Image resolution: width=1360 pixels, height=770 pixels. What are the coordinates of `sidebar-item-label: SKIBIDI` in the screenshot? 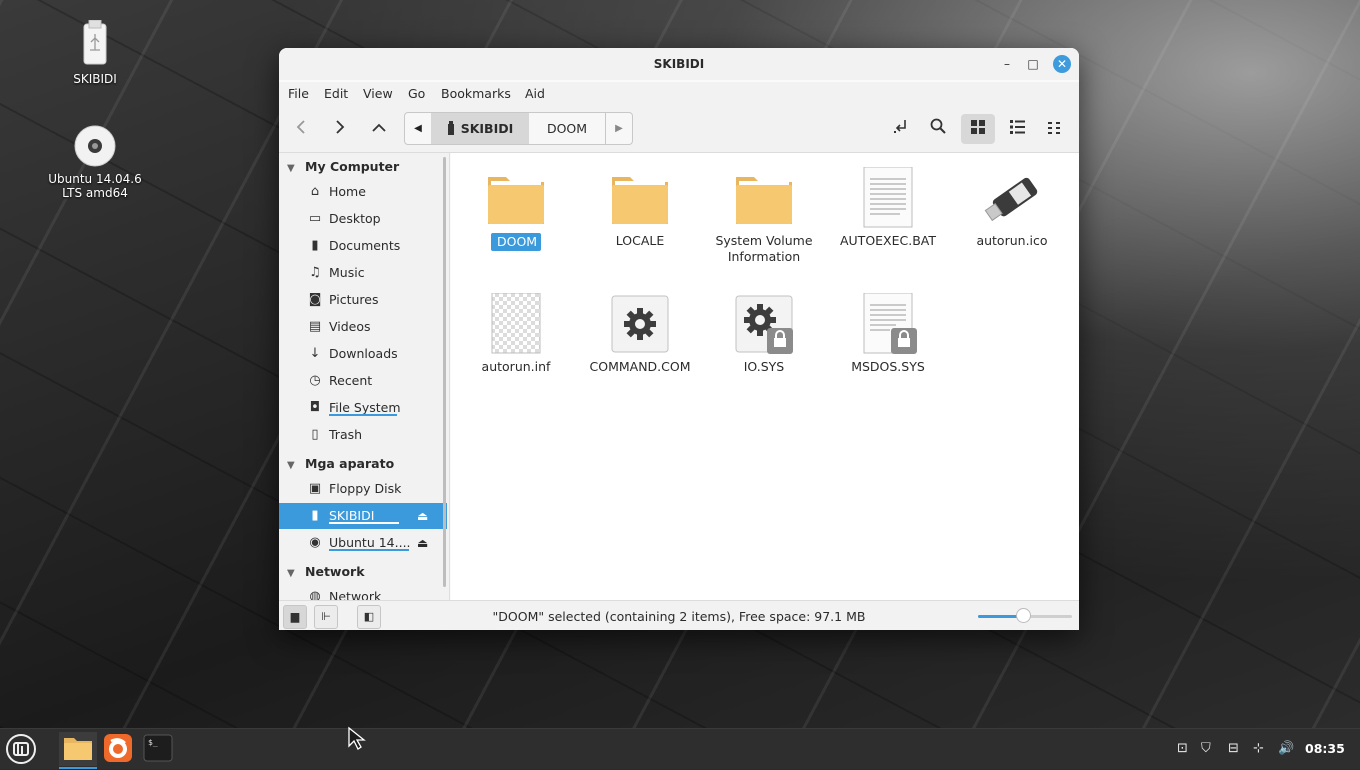 It's located at (352, 515).